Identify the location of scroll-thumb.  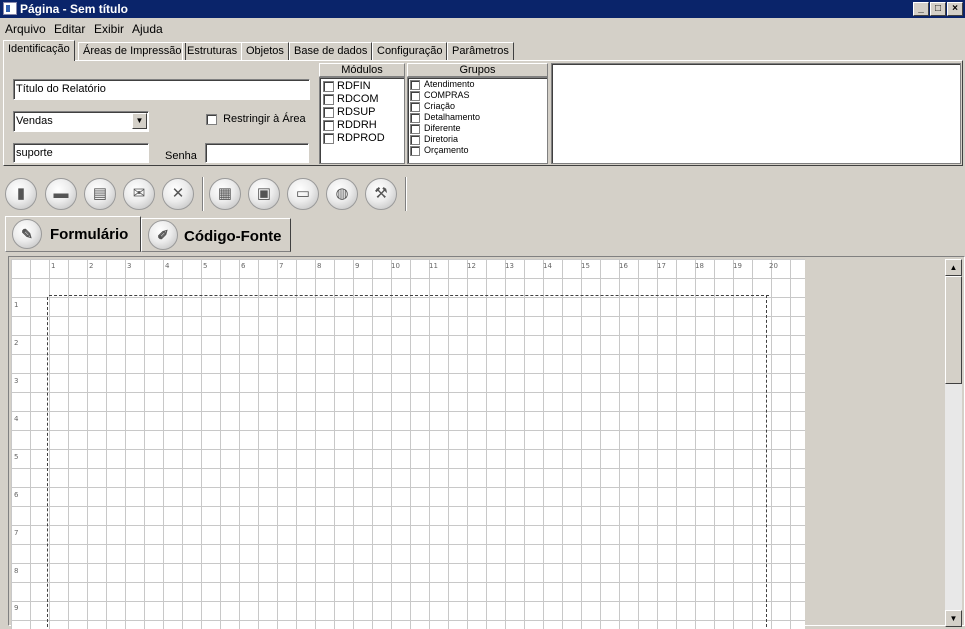
(953, 330).